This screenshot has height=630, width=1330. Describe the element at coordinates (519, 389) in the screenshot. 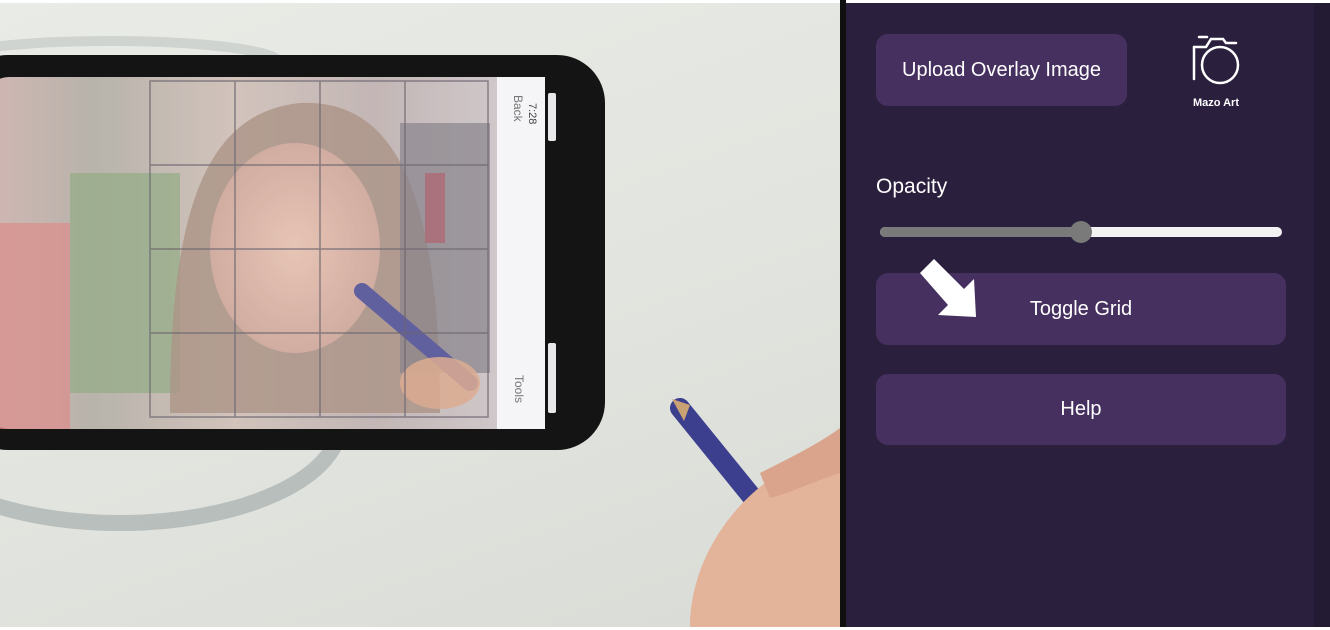

I see `phone-tools-label: Tools` at that location.